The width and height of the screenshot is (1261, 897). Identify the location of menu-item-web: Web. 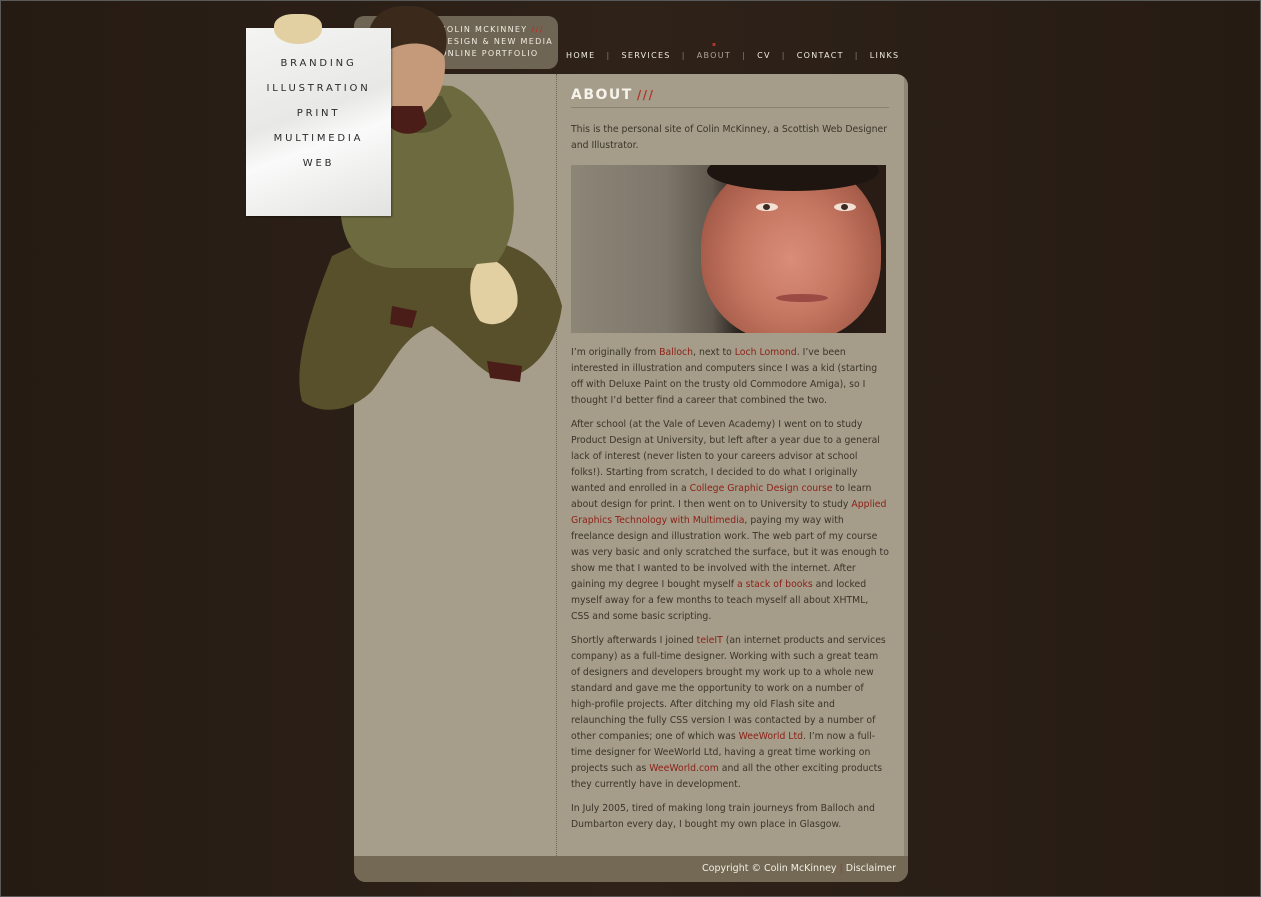
(318, 170).